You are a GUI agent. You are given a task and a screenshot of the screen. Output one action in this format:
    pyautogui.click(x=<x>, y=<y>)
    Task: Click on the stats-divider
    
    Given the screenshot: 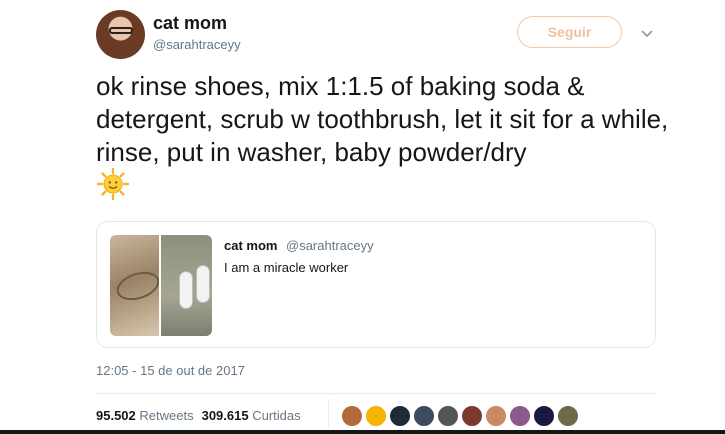 What is the action you would take?
    pyautogui.click(x=328, y=414)
    